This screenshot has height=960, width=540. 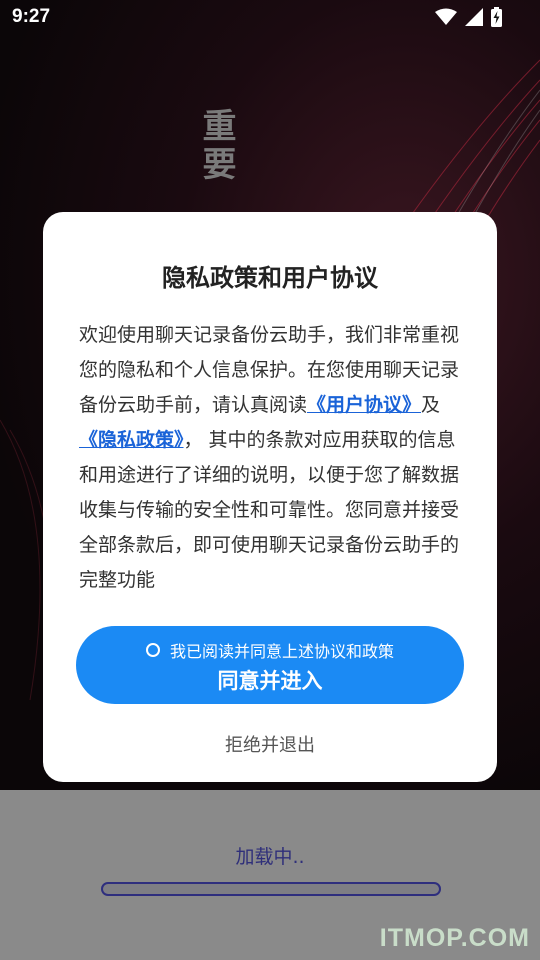 I want to click on status-bar: 9:27, so click(x=270, y=18).